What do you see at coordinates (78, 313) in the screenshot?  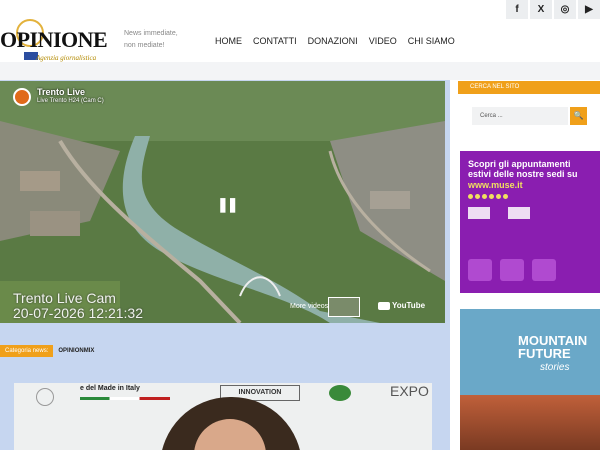 I see `overlay-timestamp: 20-07-2026 12:21:32` at bounding box center [78, 313].